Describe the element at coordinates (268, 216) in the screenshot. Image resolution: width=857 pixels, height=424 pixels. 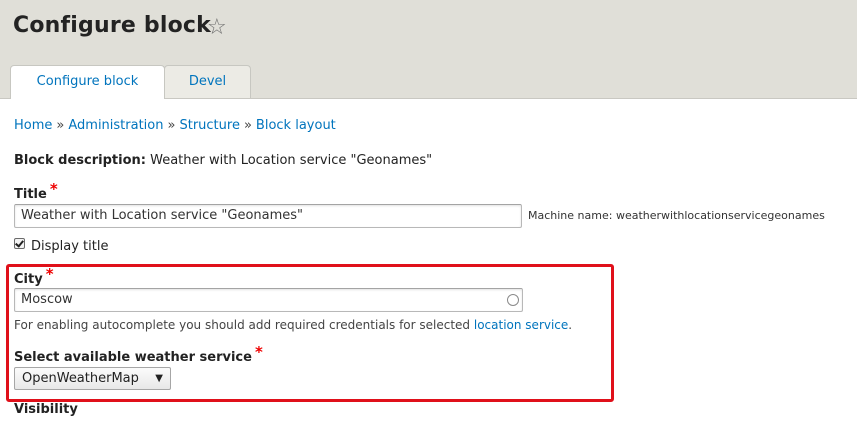
I see `title-input: Weather with Location service "Geonames"` at that location.